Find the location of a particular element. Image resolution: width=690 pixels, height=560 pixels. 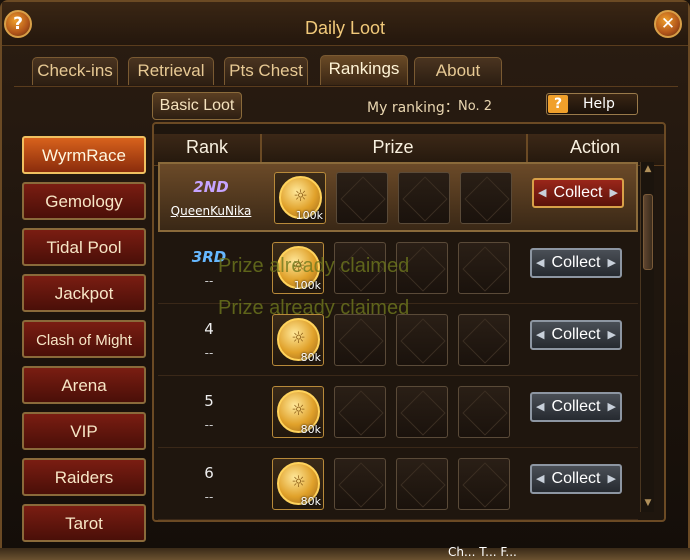

header-rank: Rank is located at coordinates (207, 147).